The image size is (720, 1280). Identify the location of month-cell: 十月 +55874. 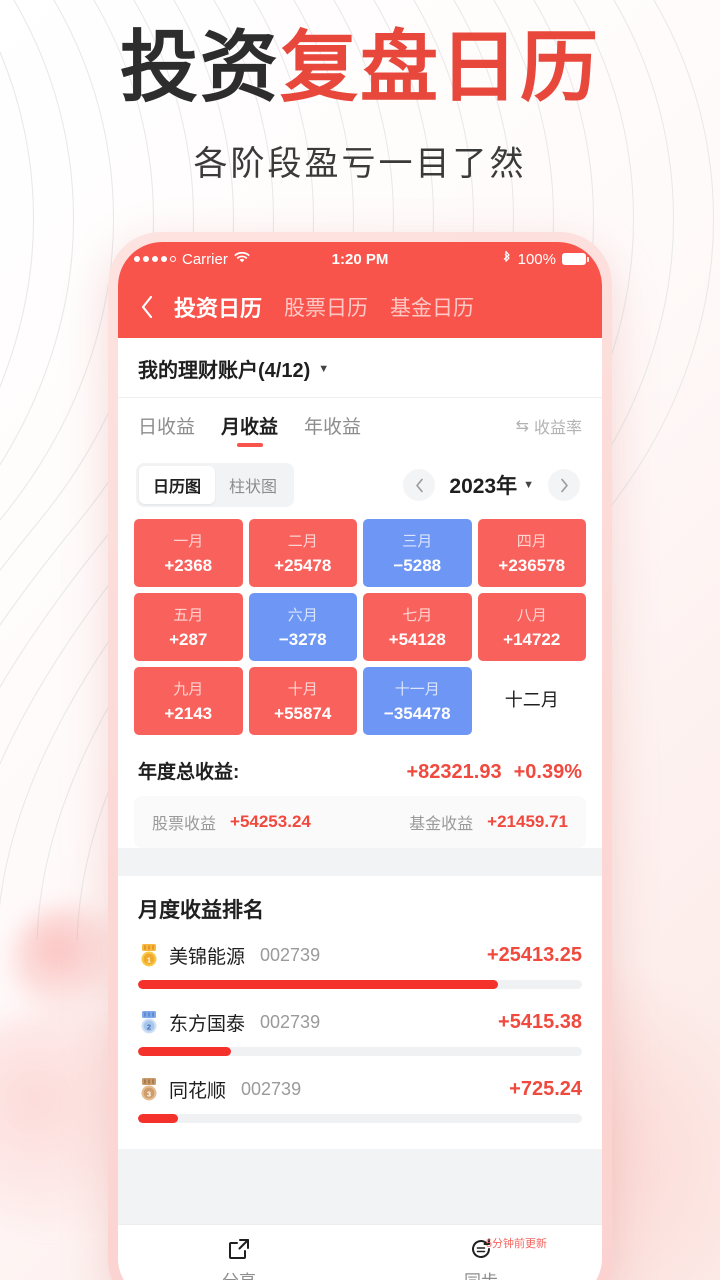
(302, 701).